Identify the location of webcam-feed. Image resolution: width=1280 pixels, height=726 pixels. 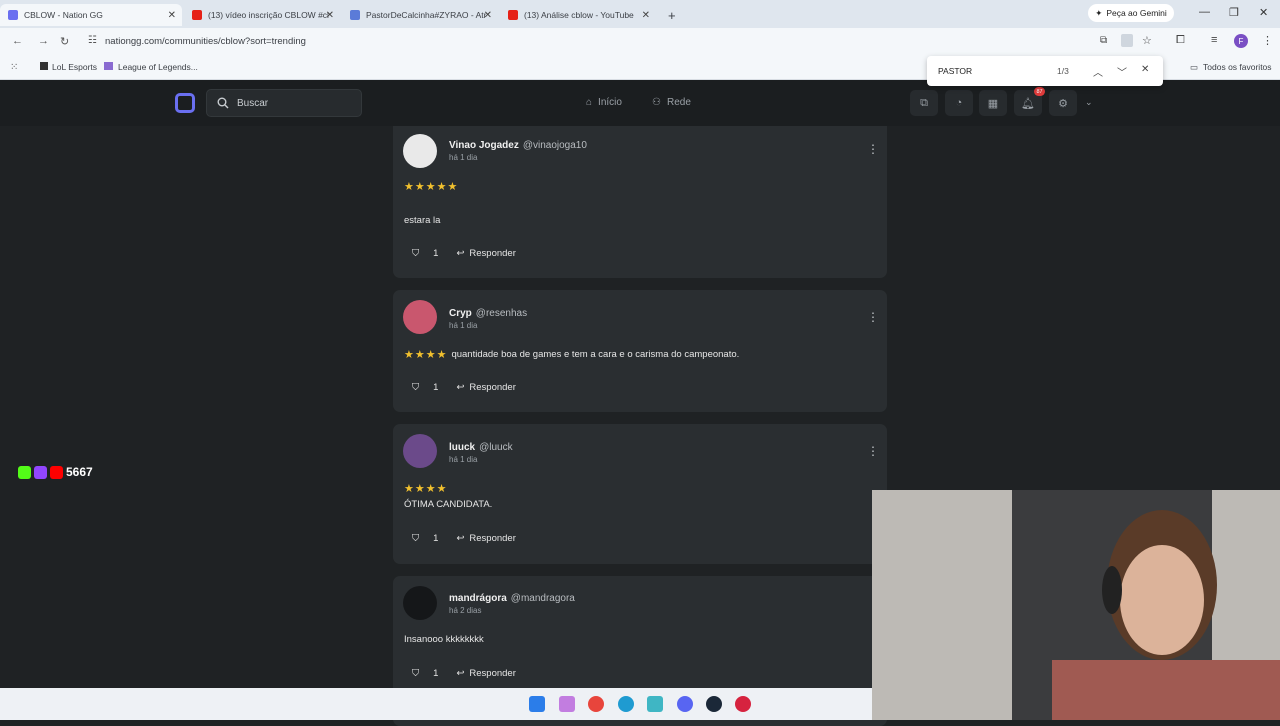
(1076, 605).